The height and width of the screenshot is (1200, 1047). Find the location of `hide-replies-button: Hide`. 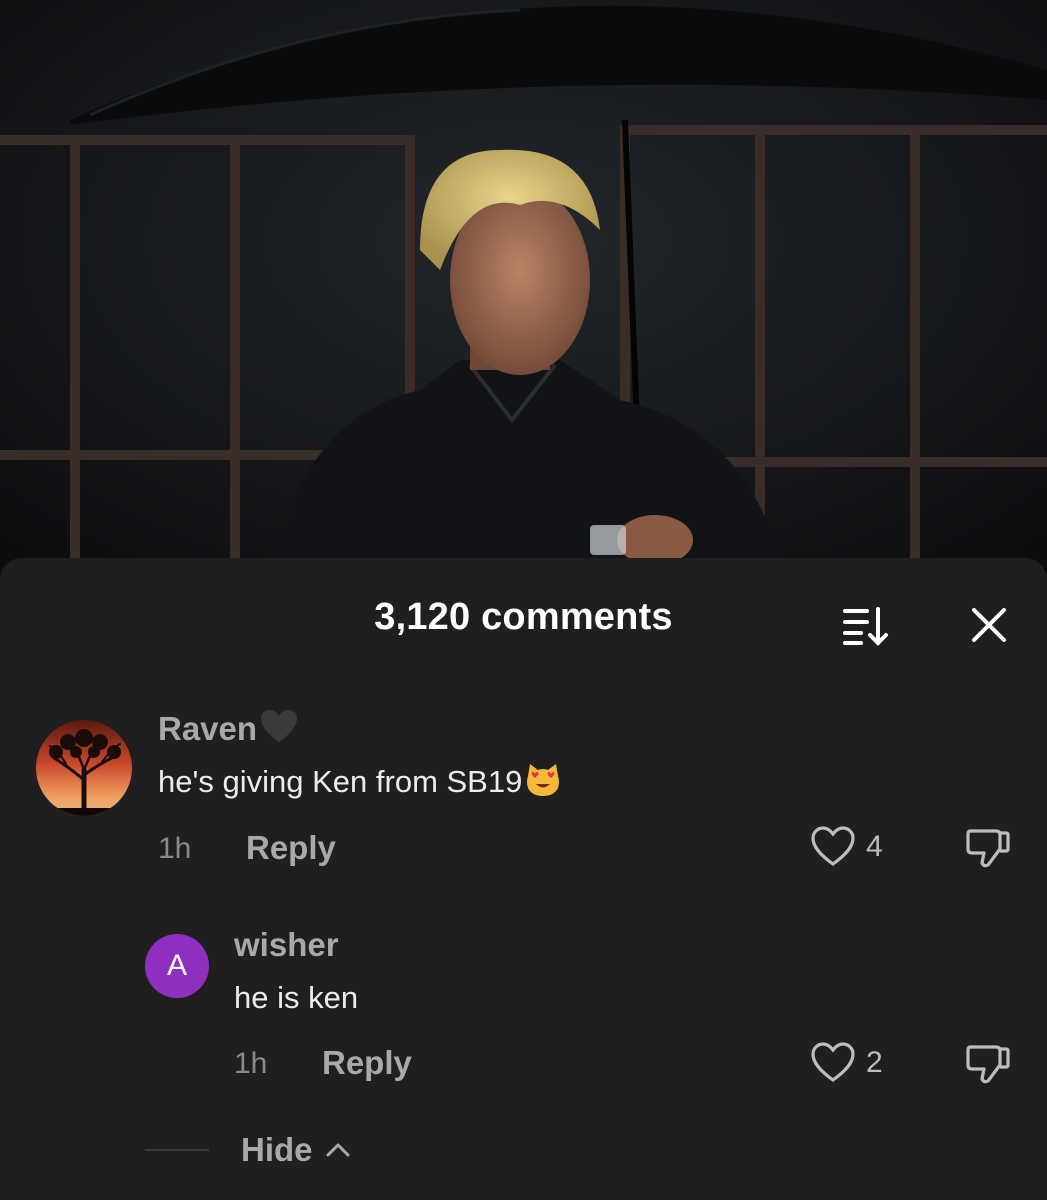

hide-replies-button: Hide is located at coordinates (296, 1150).